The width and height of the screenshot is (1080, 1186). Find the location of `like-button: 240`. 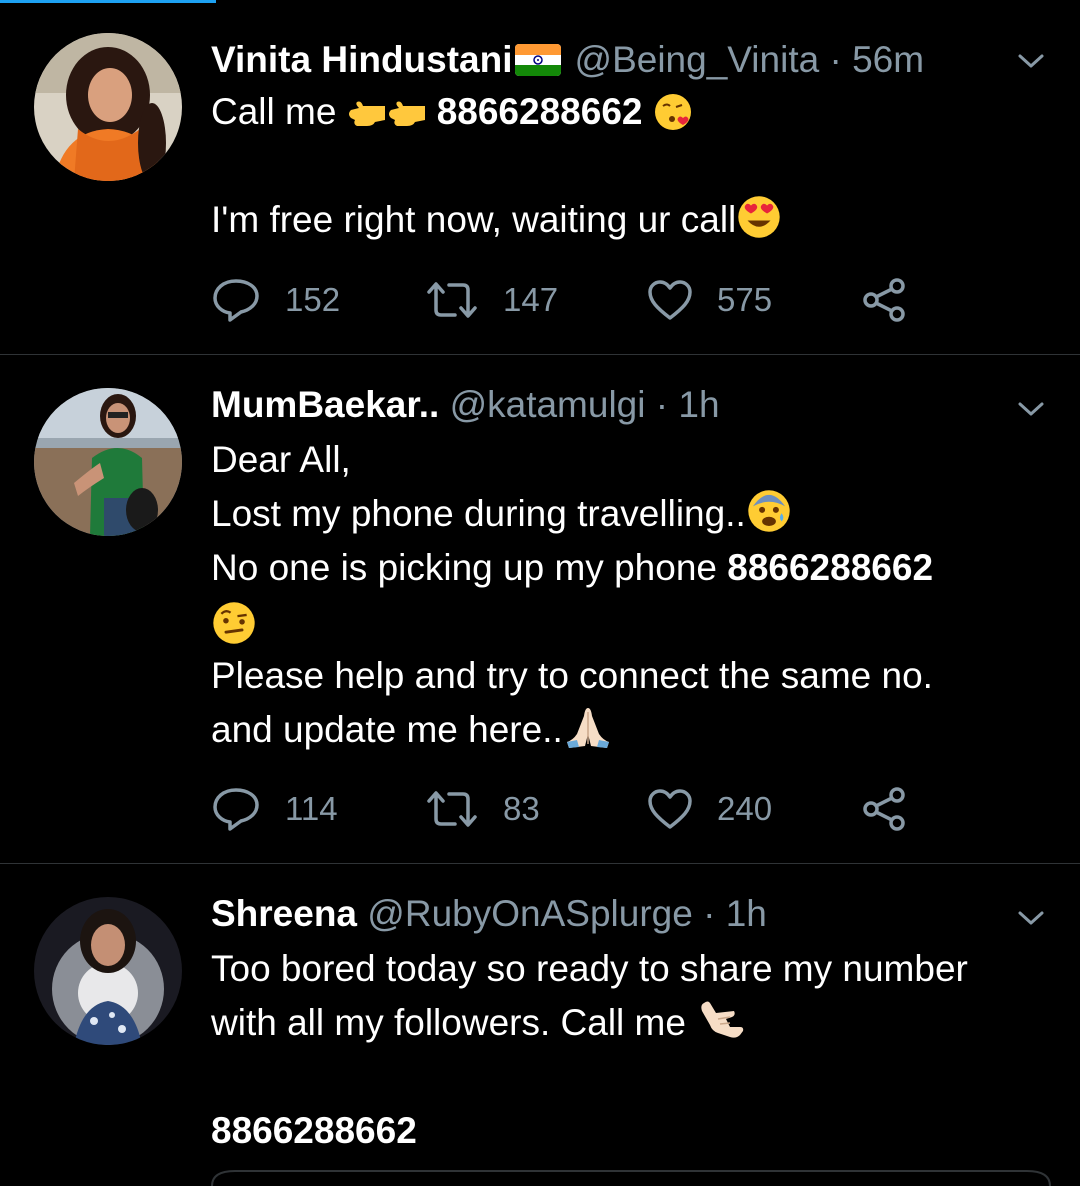

like-button: 240 is located at coordinates (709, 809).